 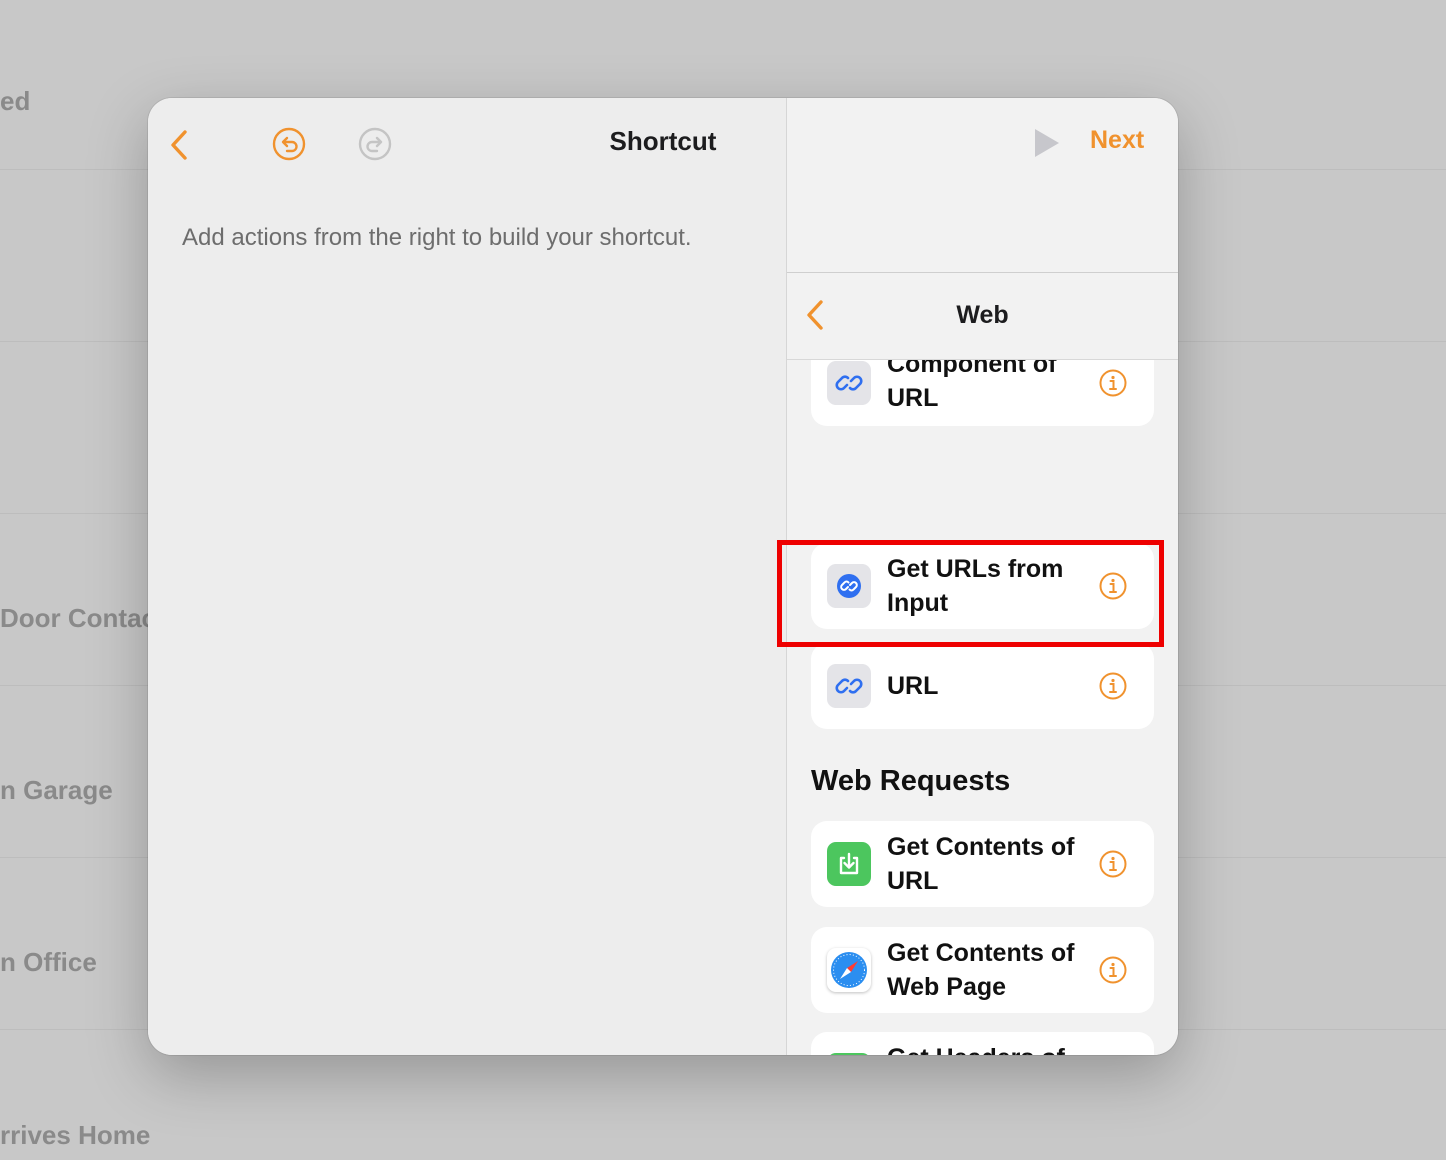 What do you see at coordinates (972, 385) in the screenshot?
I see `action-label: Component of URL` at bounding box center [972, 385].